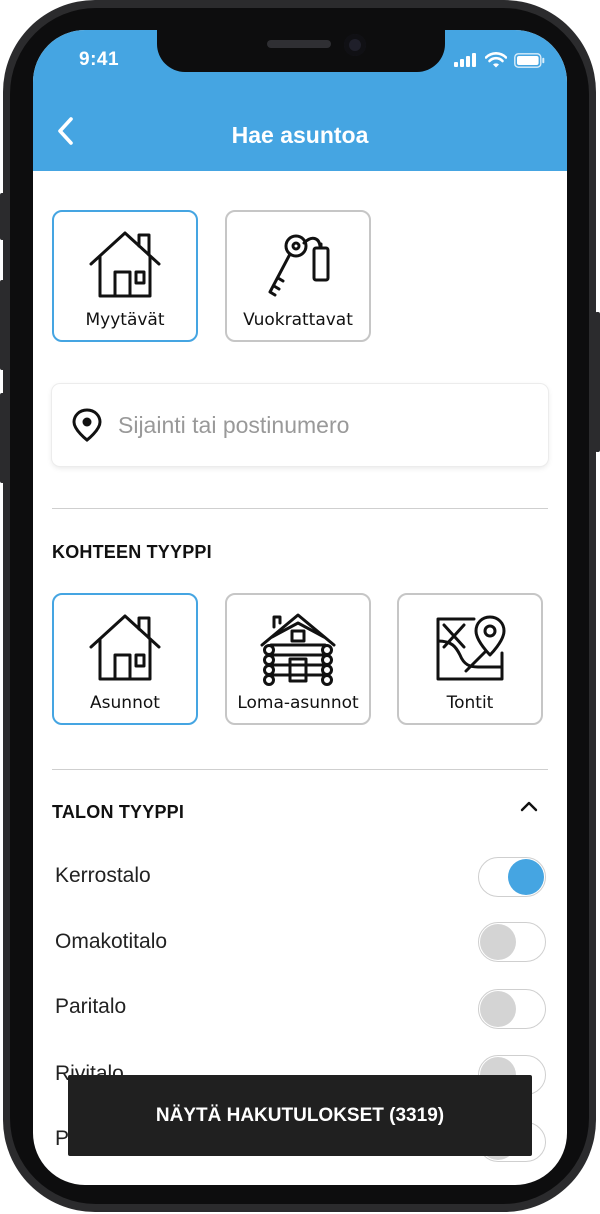 Image resolution: width=600 pixels, height=1214 pixels. What do you see at coordinates (299, 265) in the screenshot?
I see `key-tag-icon` at bounding box center [299, 265].